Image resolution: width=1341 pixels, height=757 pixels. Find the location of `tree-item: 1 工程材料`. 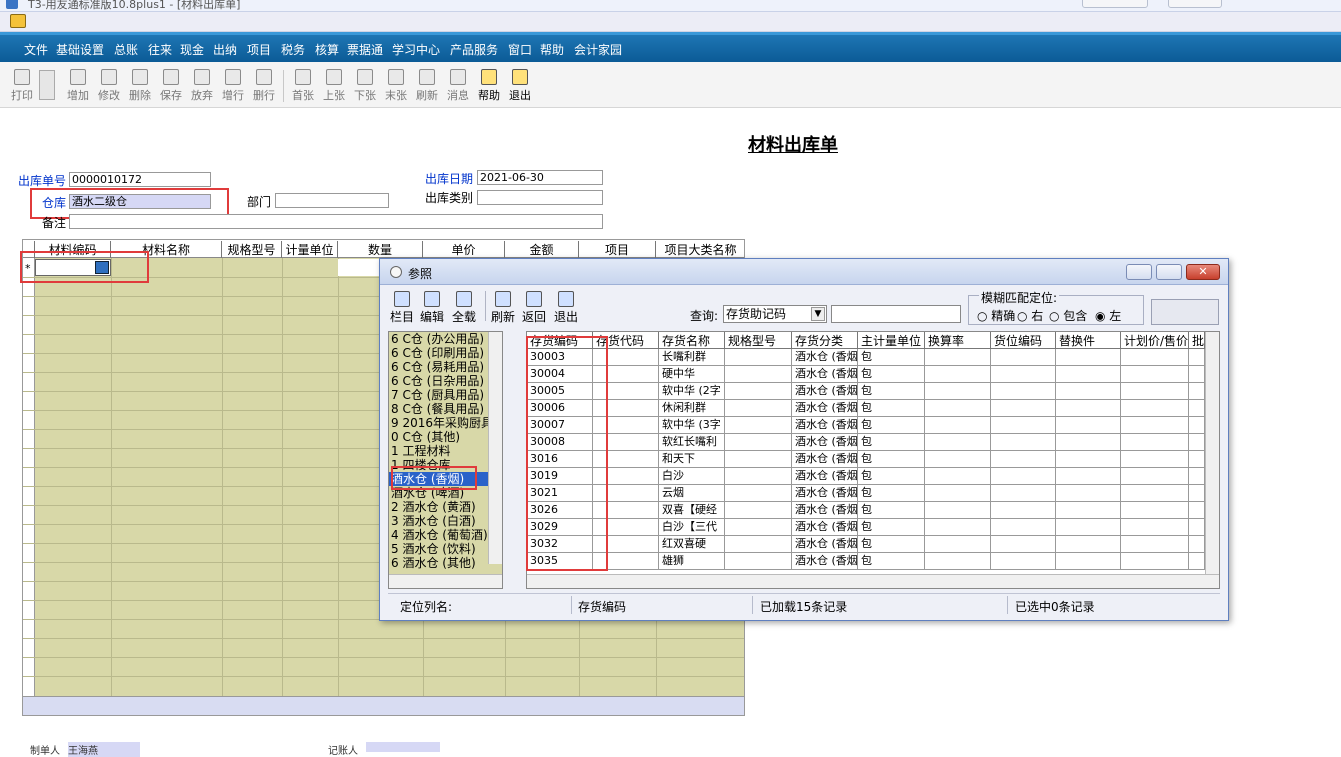

tree-item: 1 工程材料 is located at coordinates (445, 451).